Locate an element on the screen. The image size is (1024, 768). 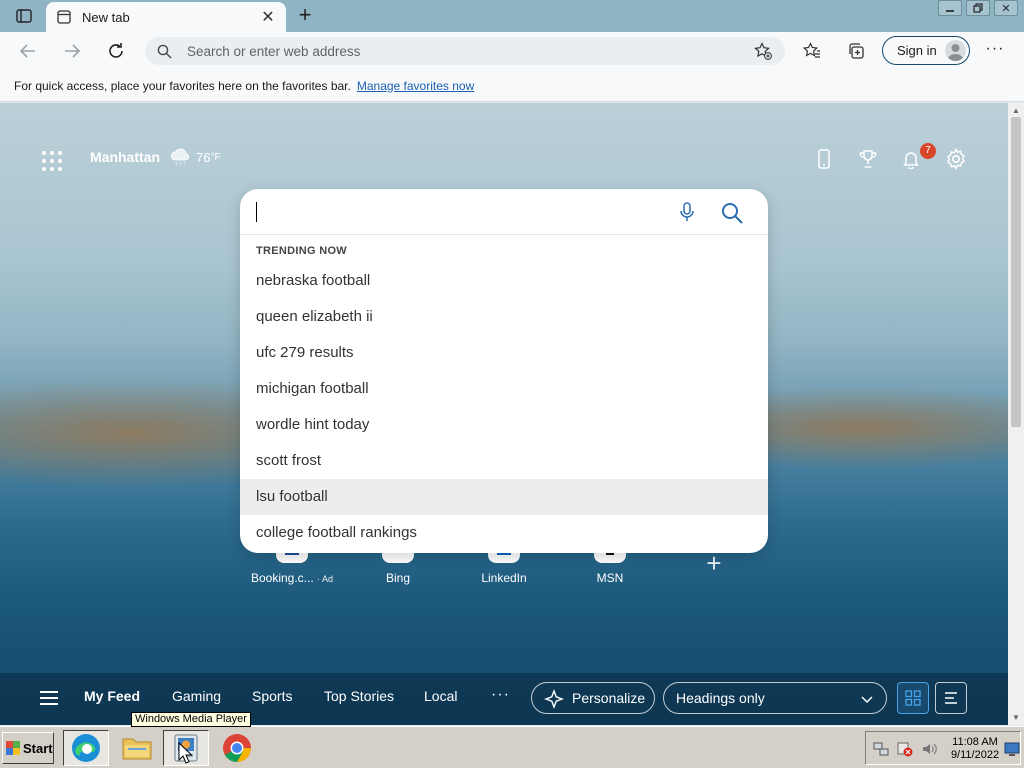
page-scrollbar: ▲ ▼ is located at coordinates (1016, 414).